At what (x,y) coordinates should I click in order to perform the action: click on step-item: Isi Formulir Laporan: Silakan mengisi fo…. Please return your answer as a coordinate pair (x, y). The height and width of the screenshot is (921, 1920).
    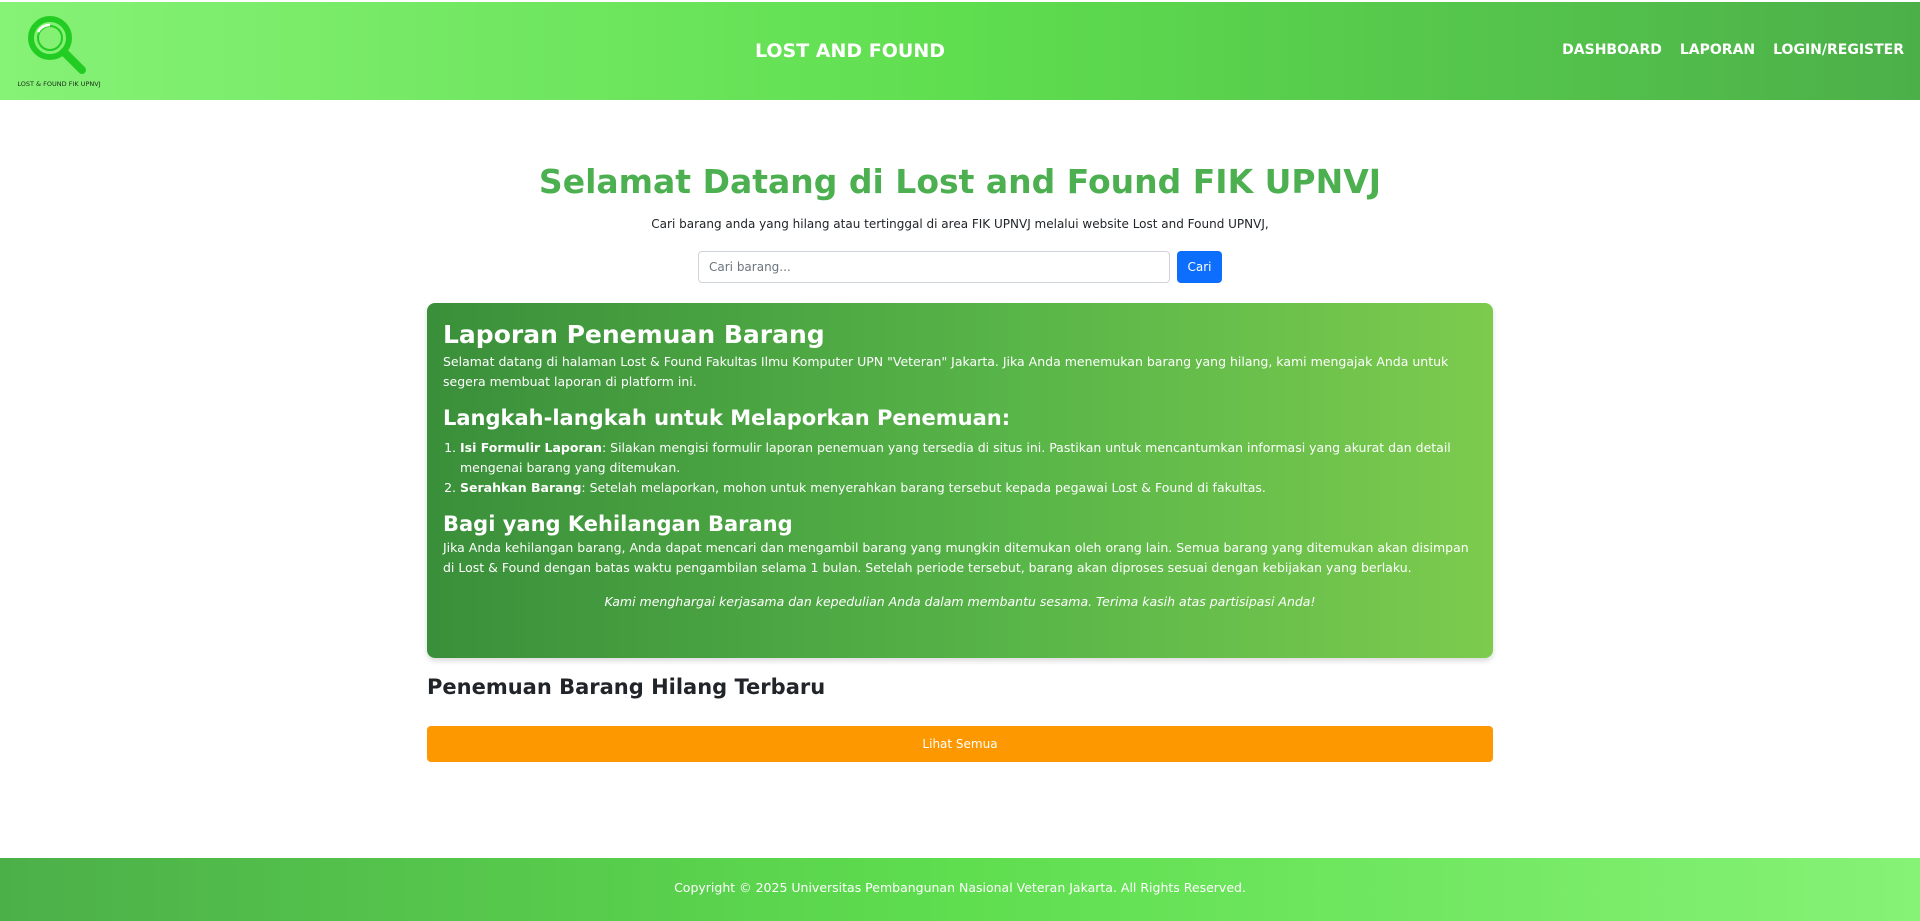
    Looking at the image, I should click on (968, 458).